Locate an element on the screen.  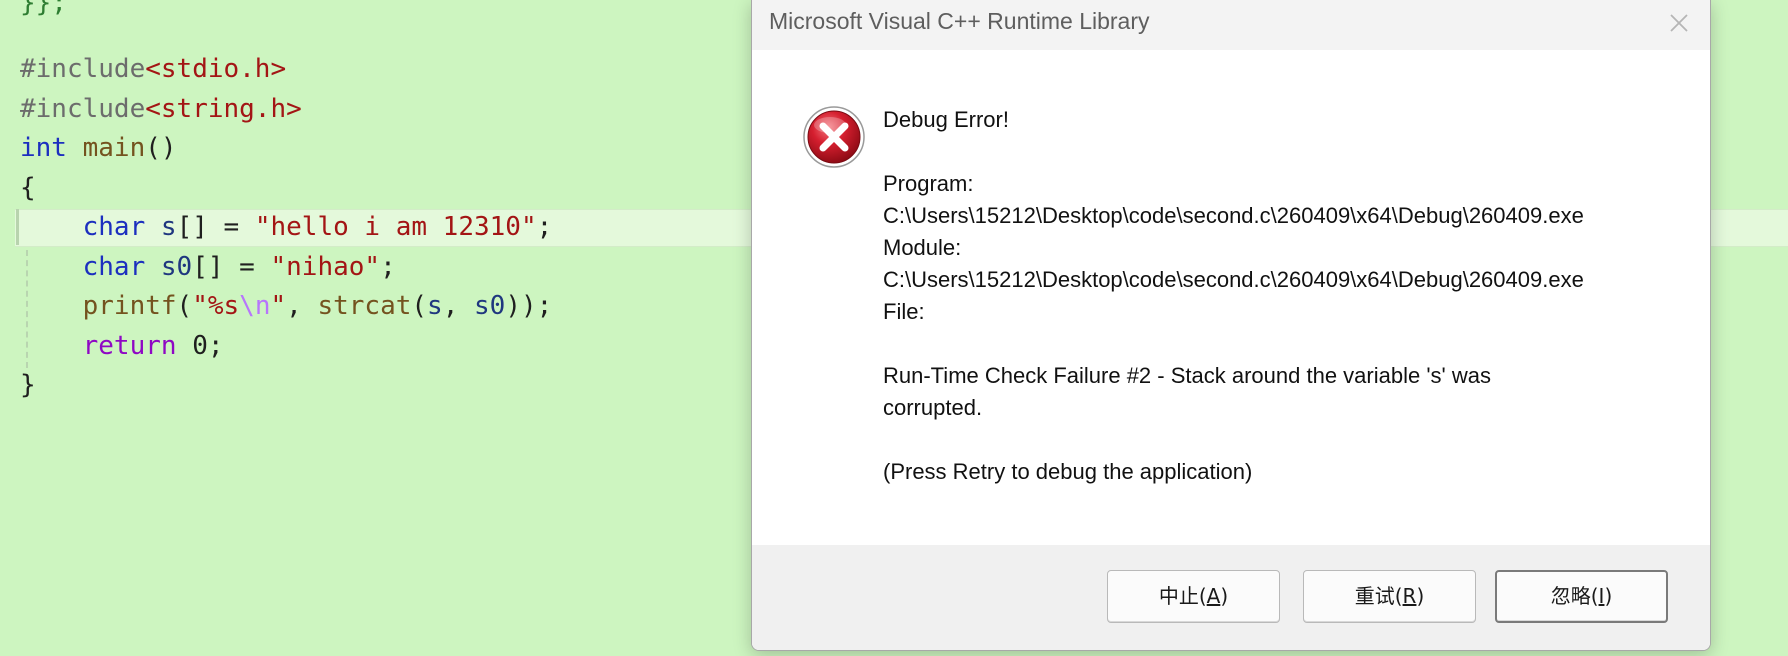
code-token: <stdio.h> is located at coordinates (216, 69).